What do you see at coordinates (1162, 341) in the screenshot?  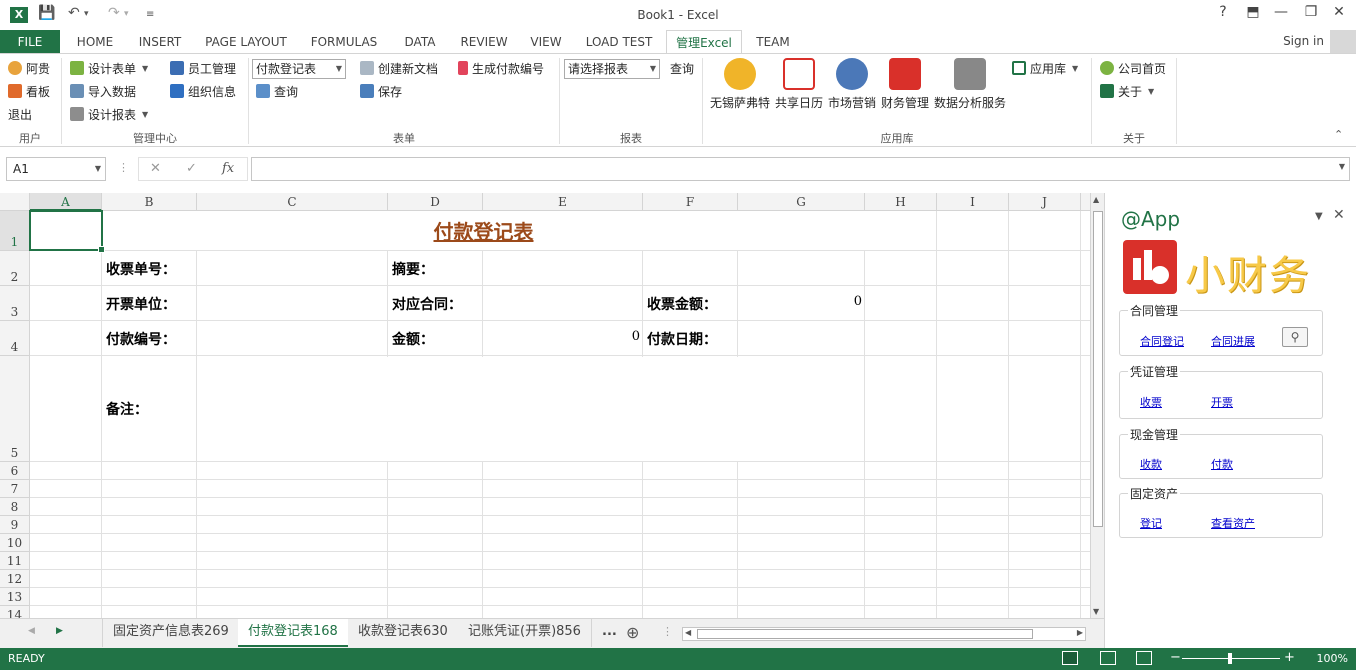 I see `link-contract-register: 合同登记` at bounding box center [1162, 341].